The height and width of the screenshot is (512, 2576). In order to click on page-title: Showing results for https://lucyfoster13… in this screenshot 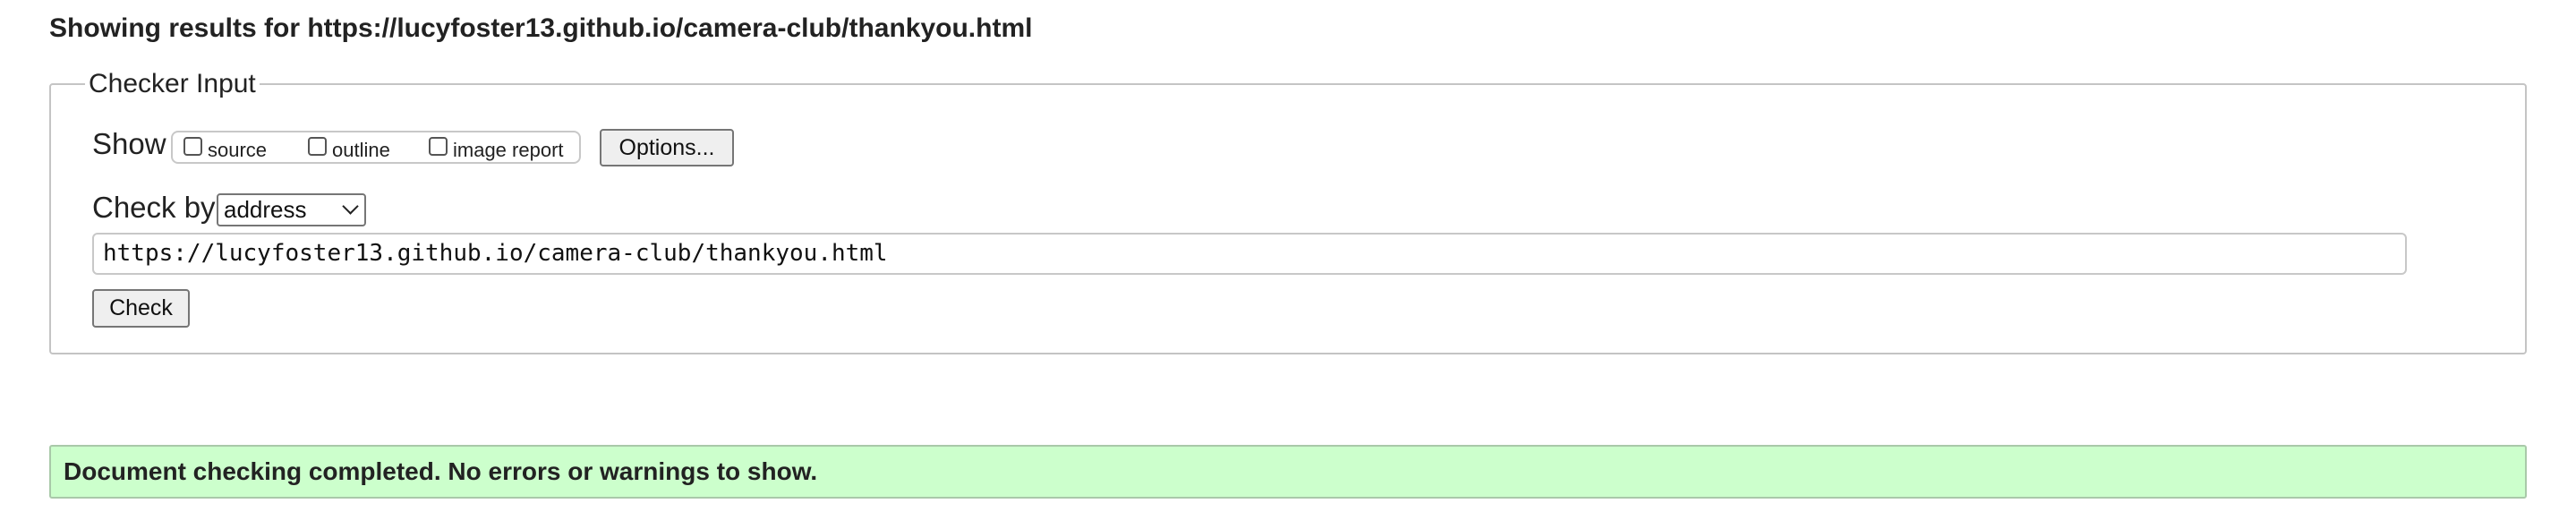, I will do `click(541, 28)`.